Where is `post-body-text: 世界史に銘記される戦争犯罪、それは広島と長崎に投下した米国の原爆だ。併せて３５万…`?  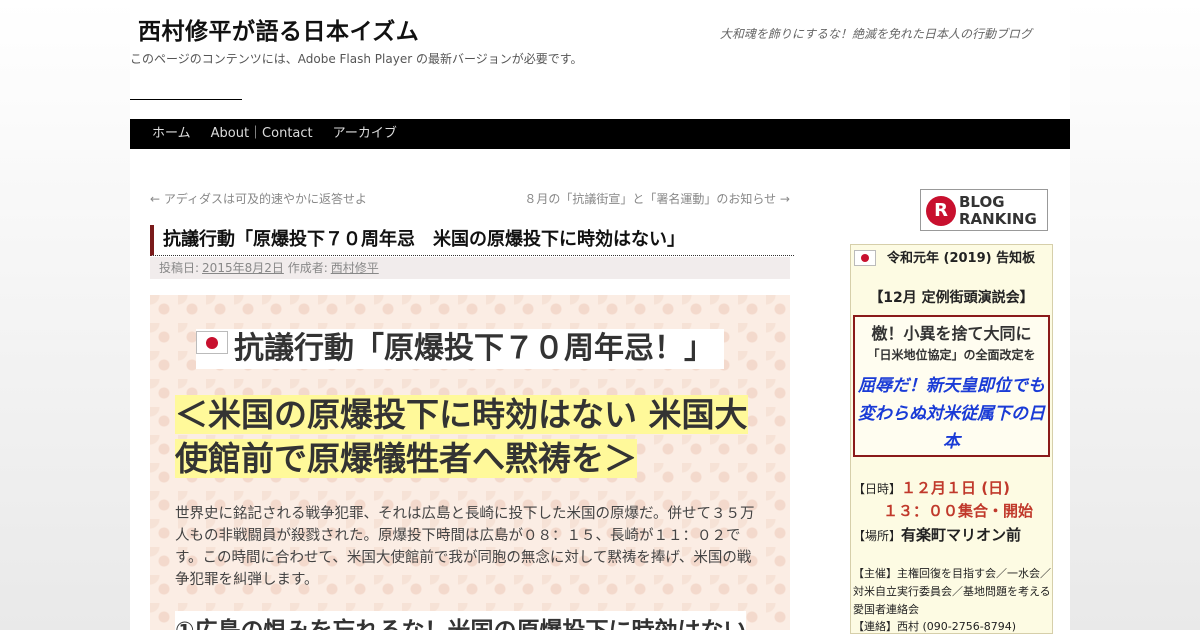 post-body-text: 世界史に銘記される戦争犯罪、それは広島と長崎に投下した米国の原爆だ。併せて３５万… is located at coordinates (465, 547).